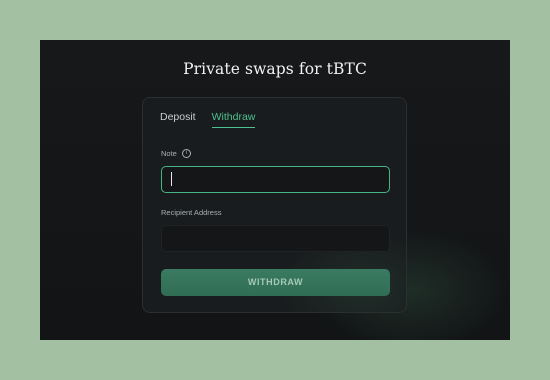 Image resolution: width=550 pixels, height=380 pixels. Describe the element at coordinates (171, 179) in the screenshot. I see `text-caret` at that location.